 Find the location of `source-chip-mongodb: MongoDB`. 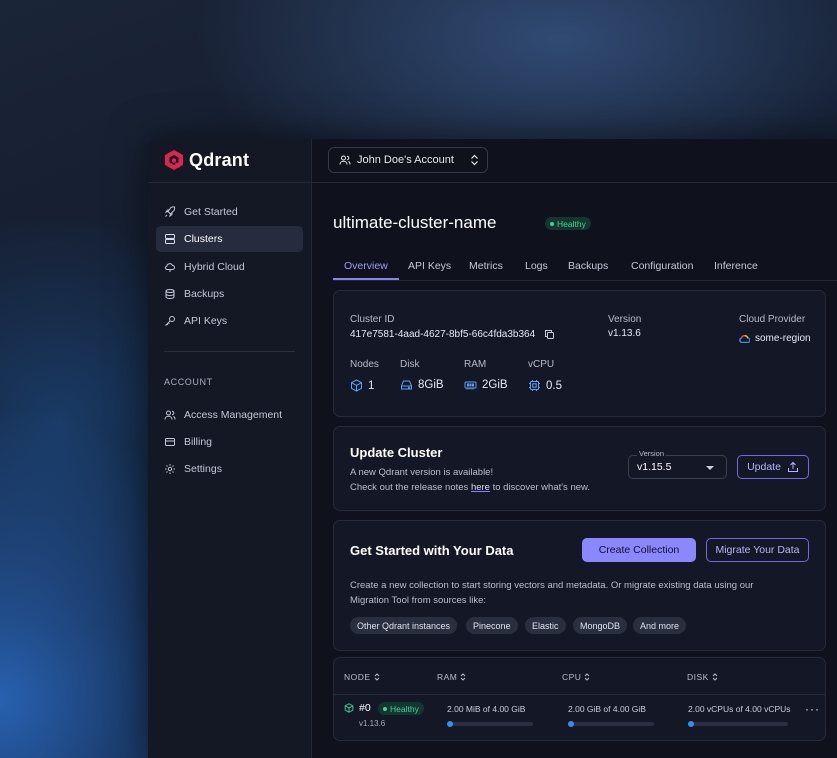

source-chip-mongodb: MongoDB is located at coordinates (600, 625).